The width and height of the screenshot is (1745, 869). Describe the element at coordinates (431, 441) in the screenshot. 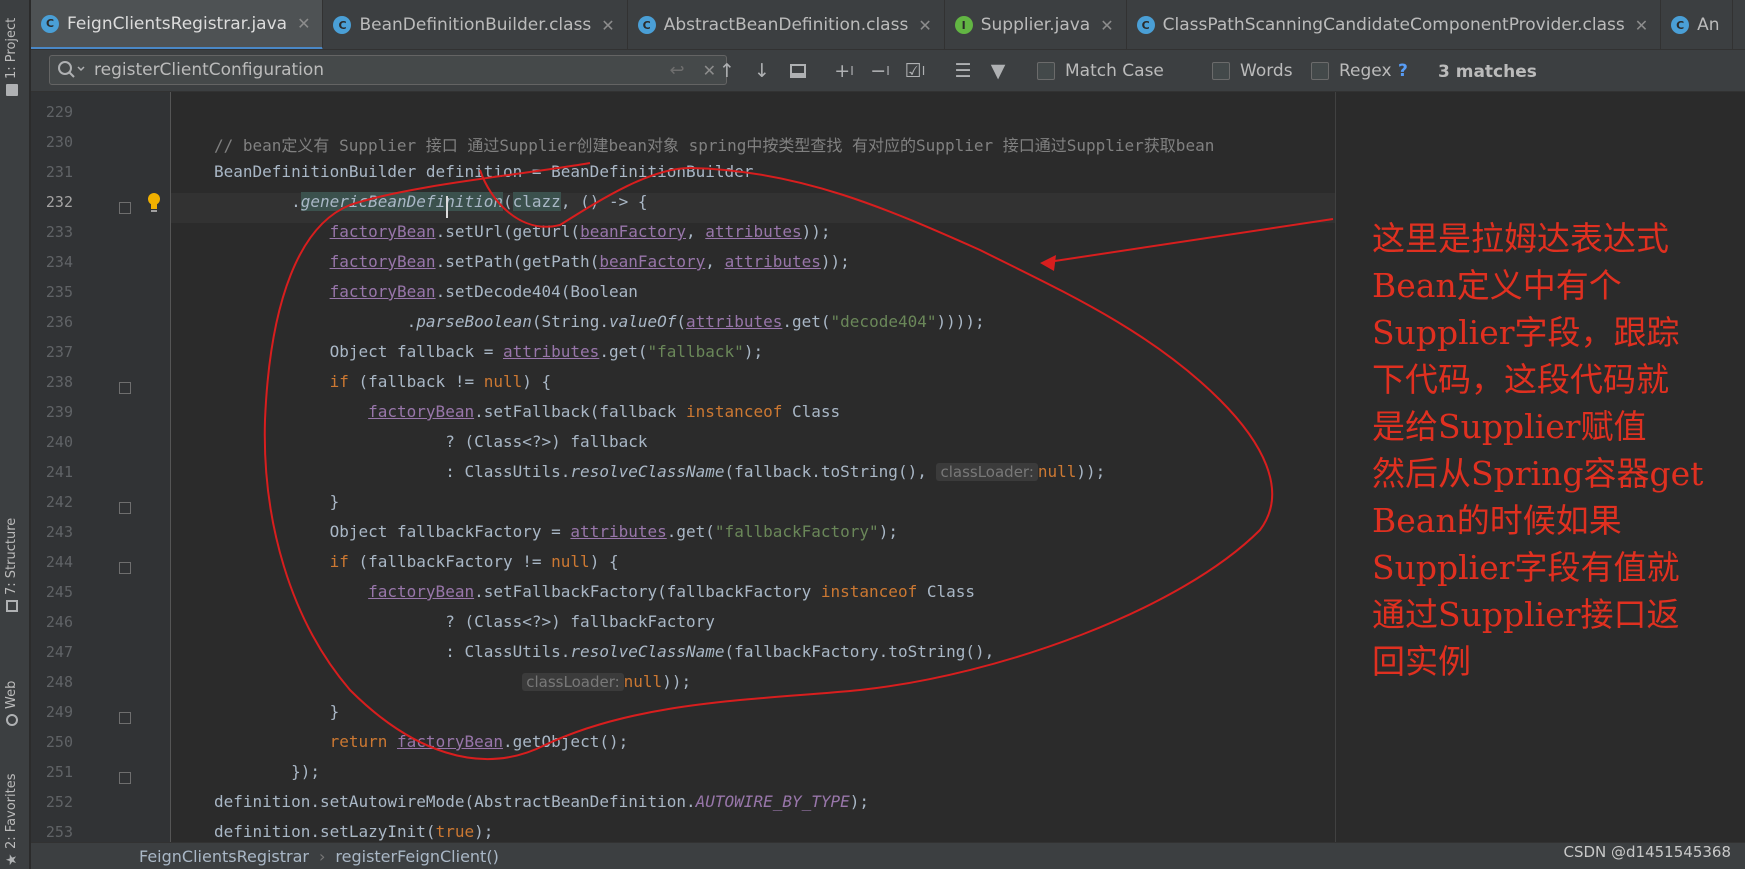

I see `code-line-240: ? (Class<?>) fallback` at that location.